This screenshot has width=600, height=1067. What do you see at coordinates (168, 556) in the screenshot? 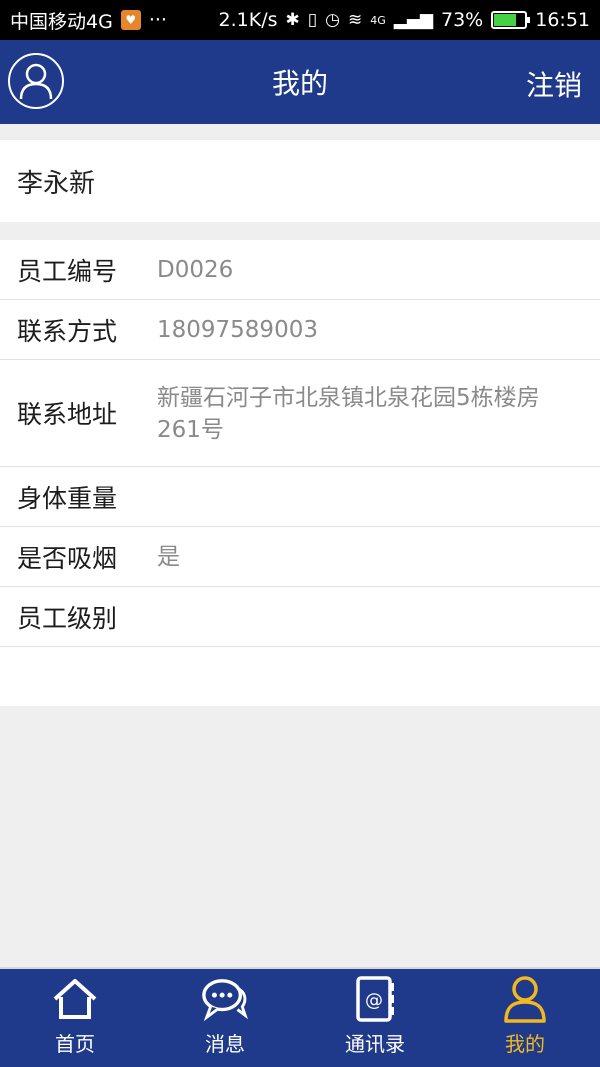
I see `info-value: 是` at bounding box center [168, 556].